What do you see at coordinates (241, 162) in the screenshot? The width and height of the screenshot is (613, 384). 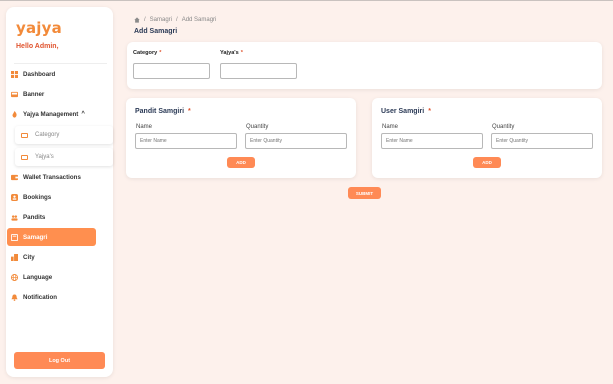 I see `pandit-add-button: ADD` at bounding box center [241, 162].